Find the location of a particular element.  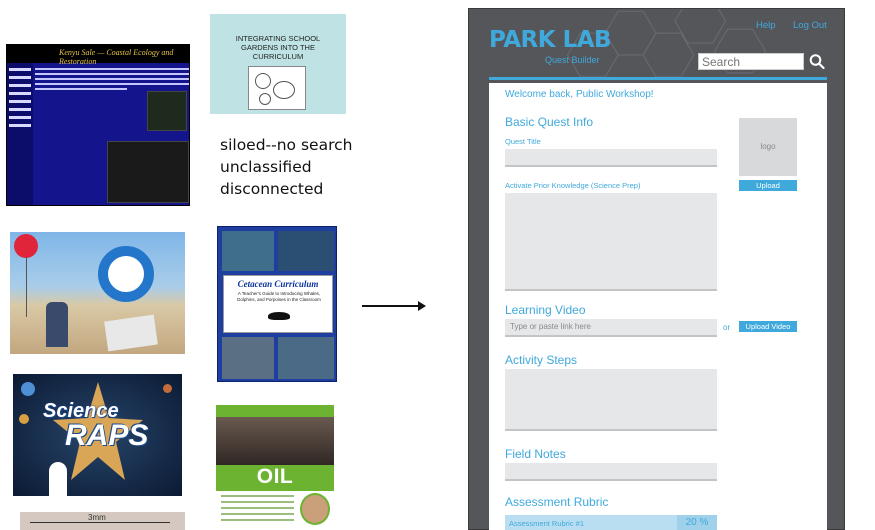

logo-placeholder-label: logo is located at coordinates (768, 146).